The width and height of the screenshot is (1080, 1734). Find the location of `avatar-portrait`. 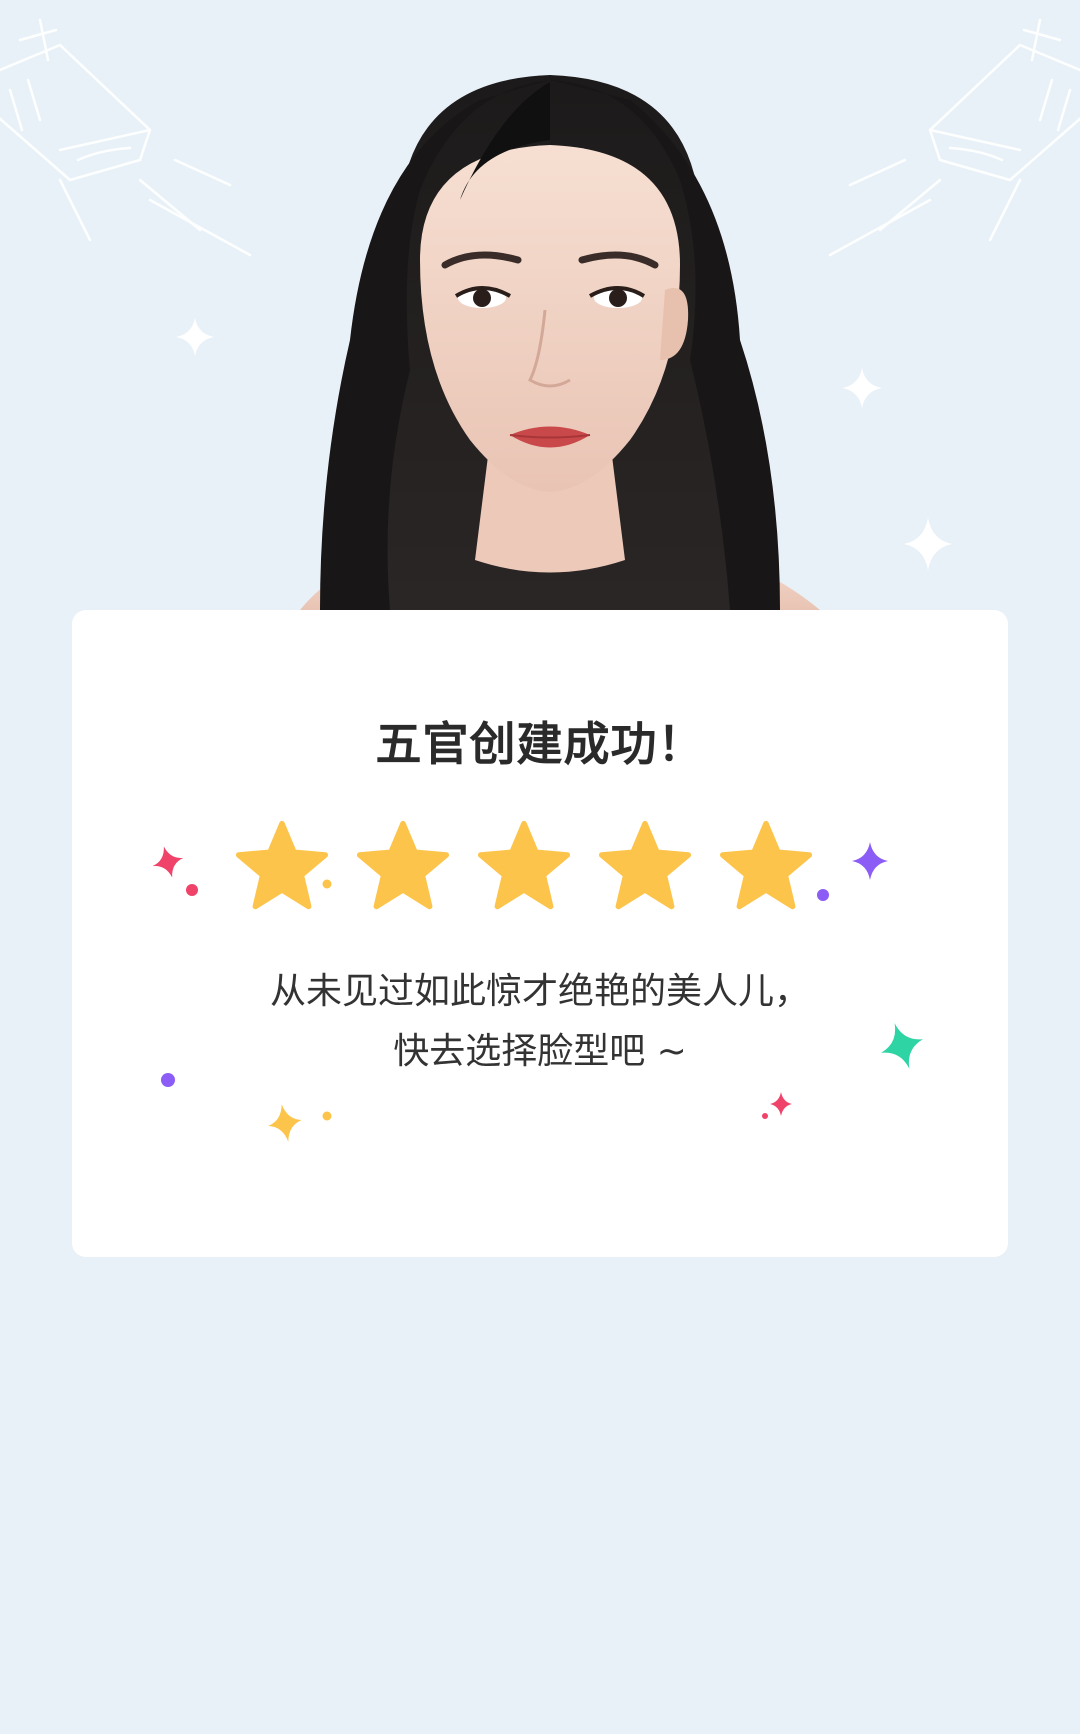

avatar-portrait is located at coordinates (560, 342).